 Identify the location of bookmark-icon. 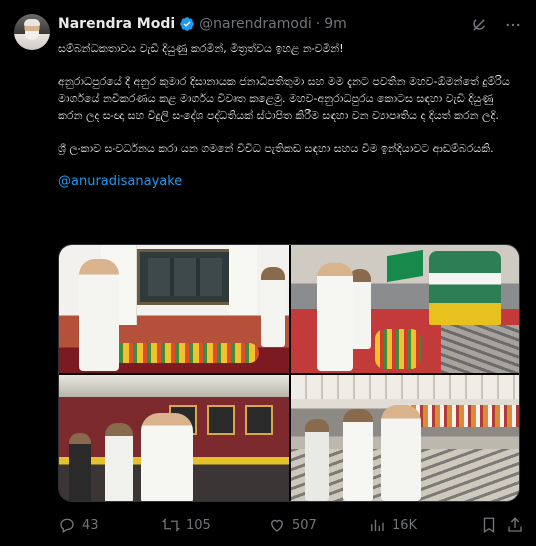
(489, 525).